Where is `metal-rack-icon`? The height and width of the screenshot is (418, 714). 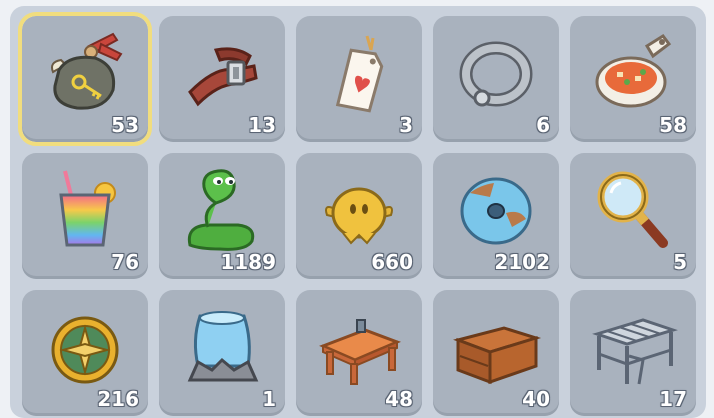 metal-rack-icon is located at coordinates (635, 351).